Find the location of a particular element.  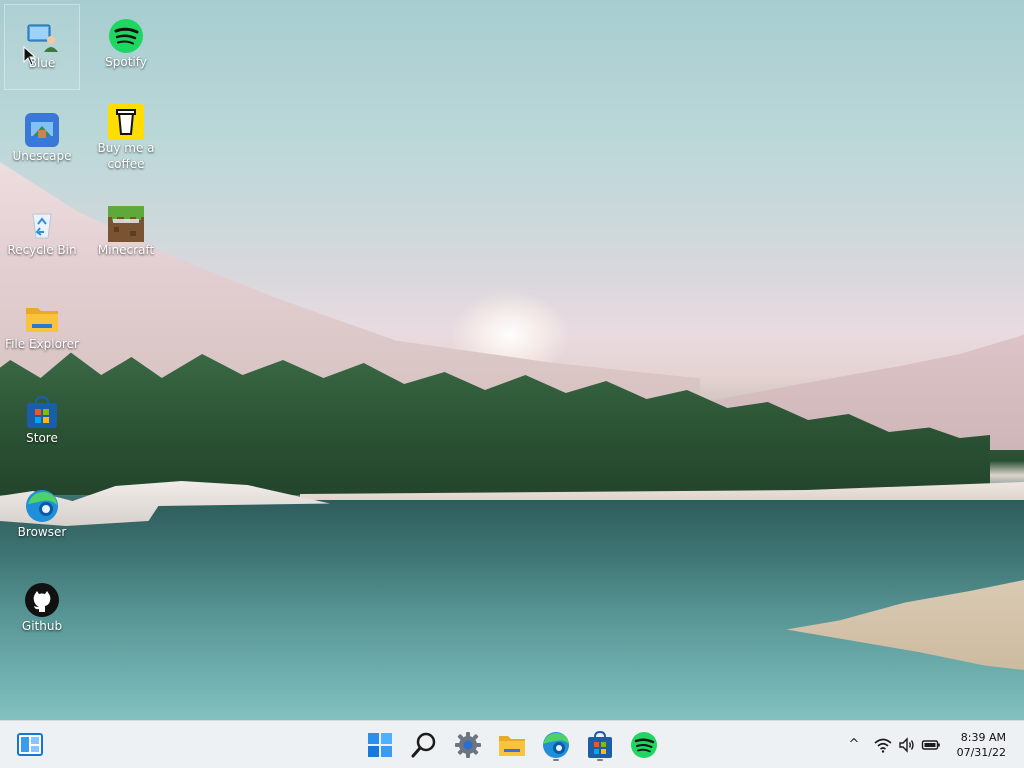

desktop-icon-github: Github is located at coordinates (42, 611).